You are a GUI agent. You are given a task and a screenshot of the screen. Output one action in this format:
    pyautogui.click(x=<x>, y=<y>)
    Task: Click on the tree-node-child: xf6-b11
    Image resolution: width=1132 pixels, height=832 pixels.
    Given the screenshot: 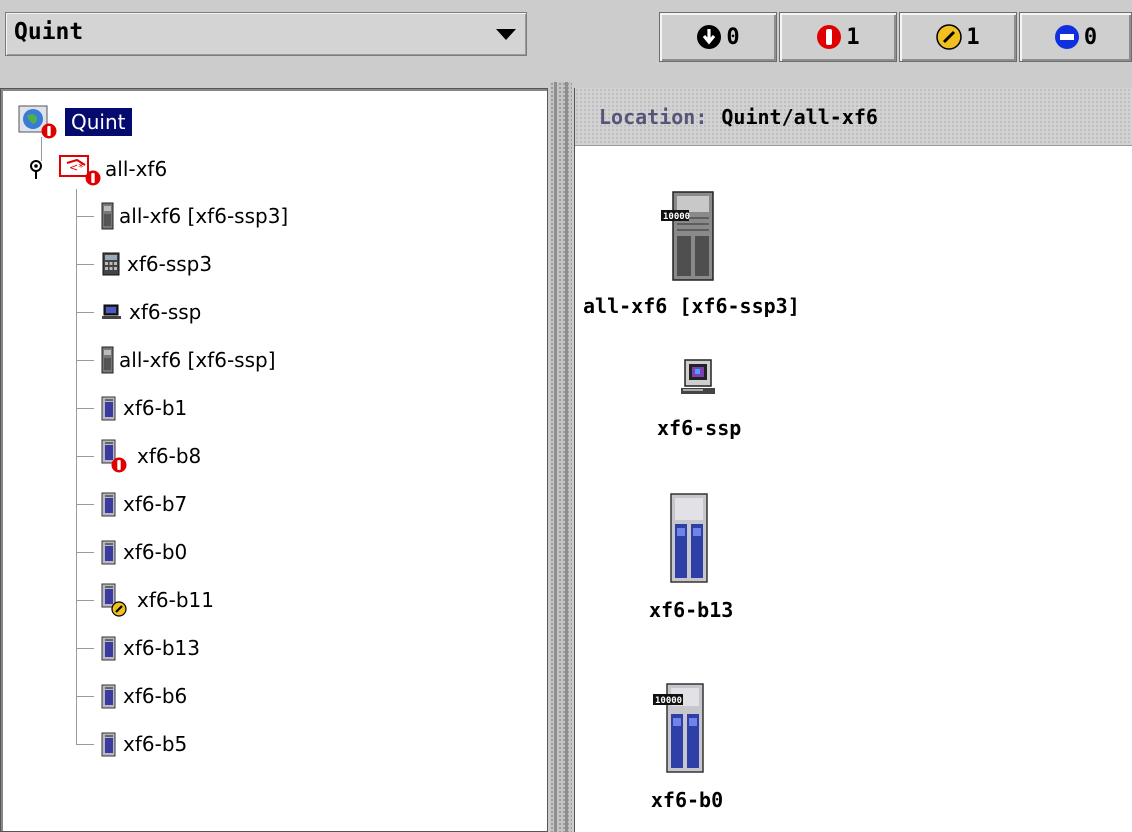 What is the action you would take?
    pyautogui.click(x=155, y=600)
    